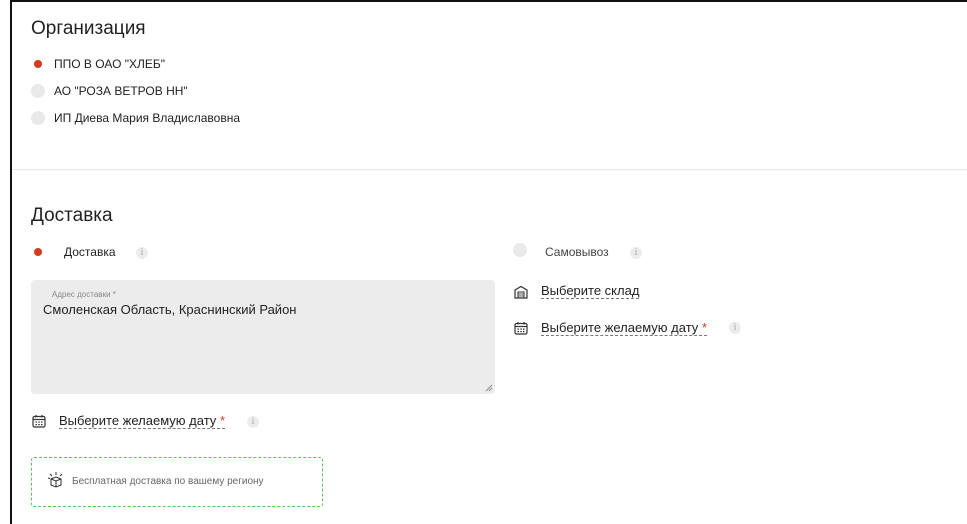  I want to click on free-shipping-text: Бесплатная доставка по вашему региону, so click(168, 481).